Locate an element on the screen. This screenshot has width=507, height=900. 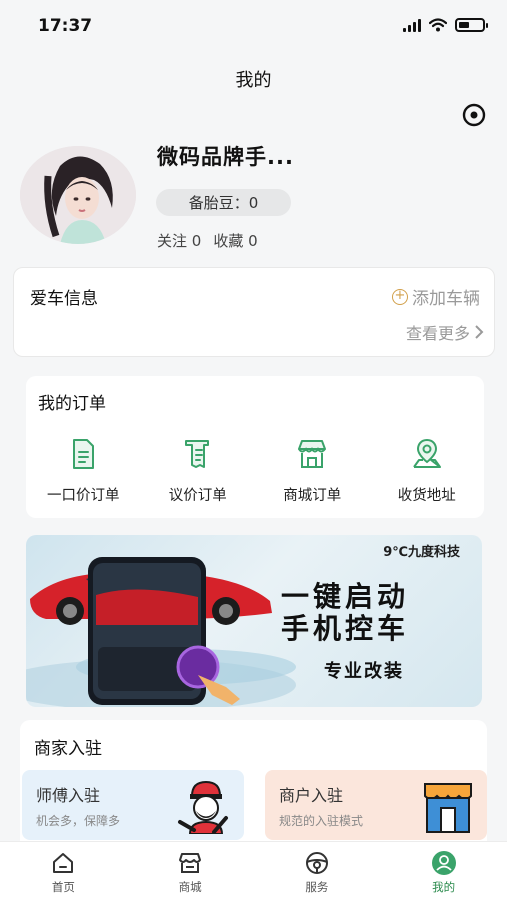
order-item-negotiated: 议价订单 is located at coordinates (198, 470).